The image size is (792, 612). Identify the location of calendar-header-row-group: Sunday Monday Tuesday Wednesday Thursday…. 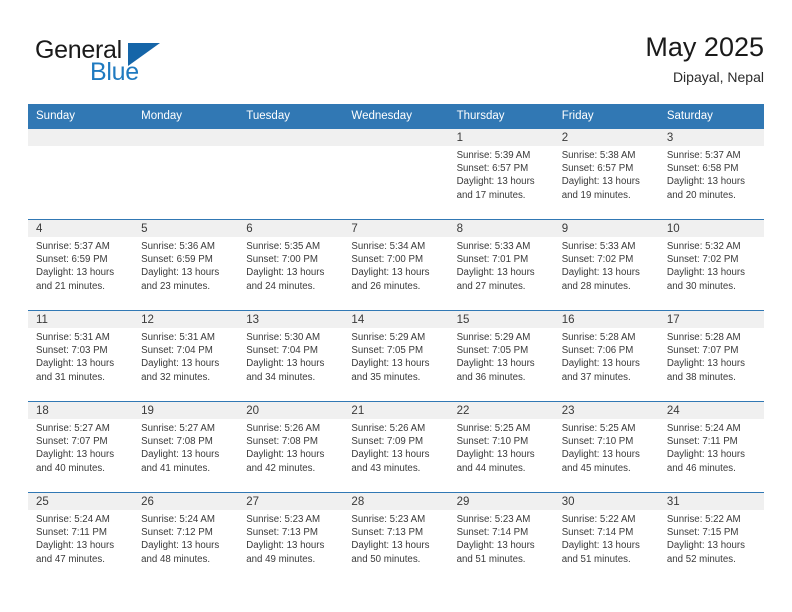
(396, 116).